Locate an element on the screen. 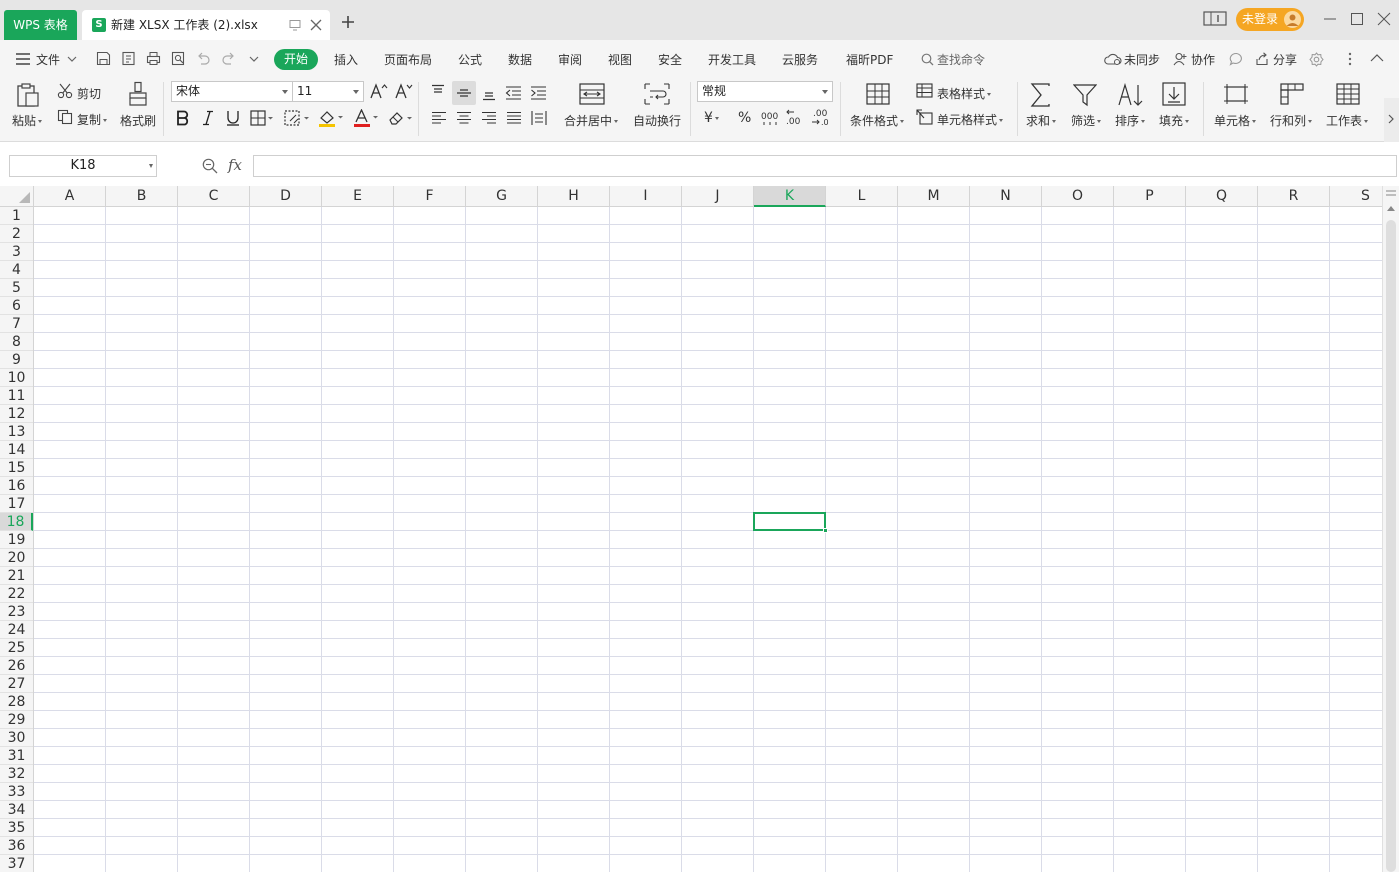  hamburger-menu-icon is located at coordinates (23, 59).